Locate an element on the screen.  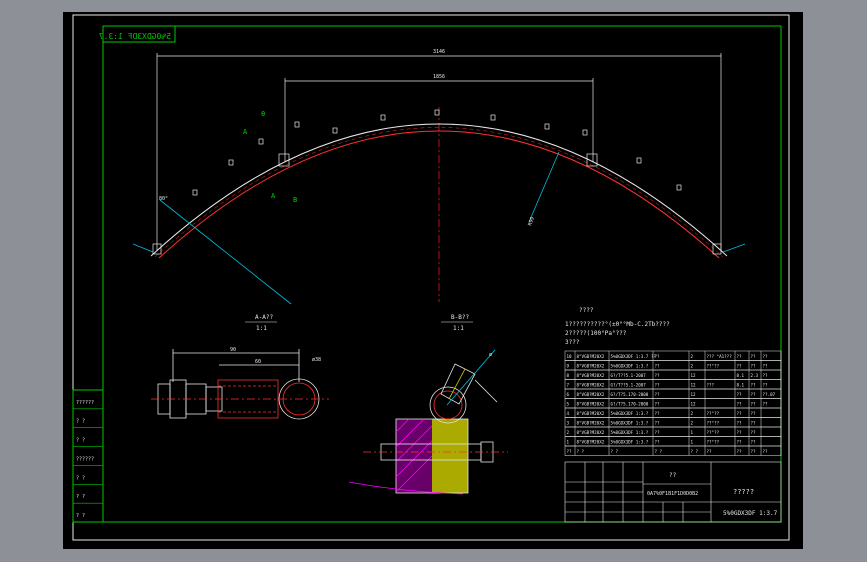
stamp-text: 5%0GDX3DF 1:3.7 is located at coordinates (135, 36).